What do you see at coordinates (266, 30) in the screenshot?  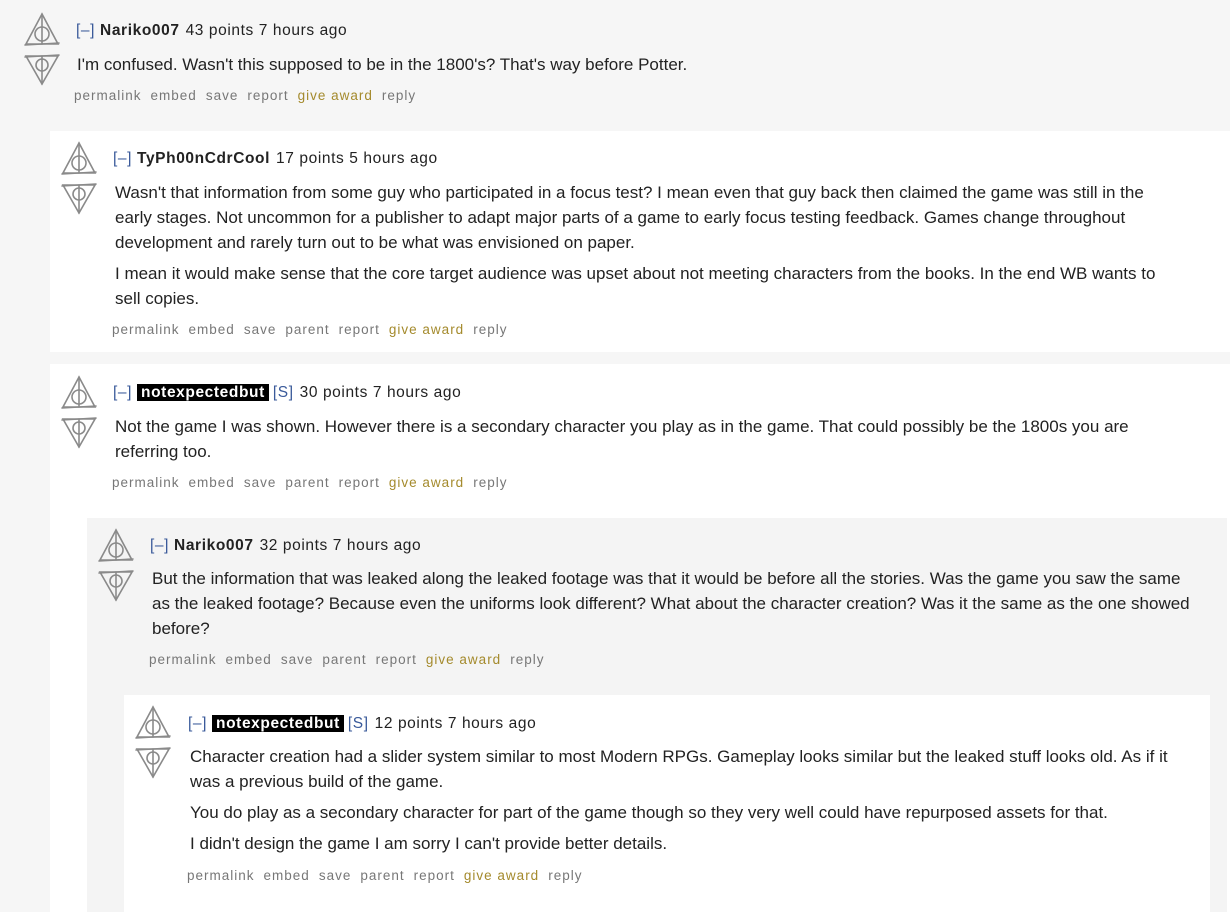 I see `comment-meta: 43 points 7 hours ago` at bounding box center [266, 30].